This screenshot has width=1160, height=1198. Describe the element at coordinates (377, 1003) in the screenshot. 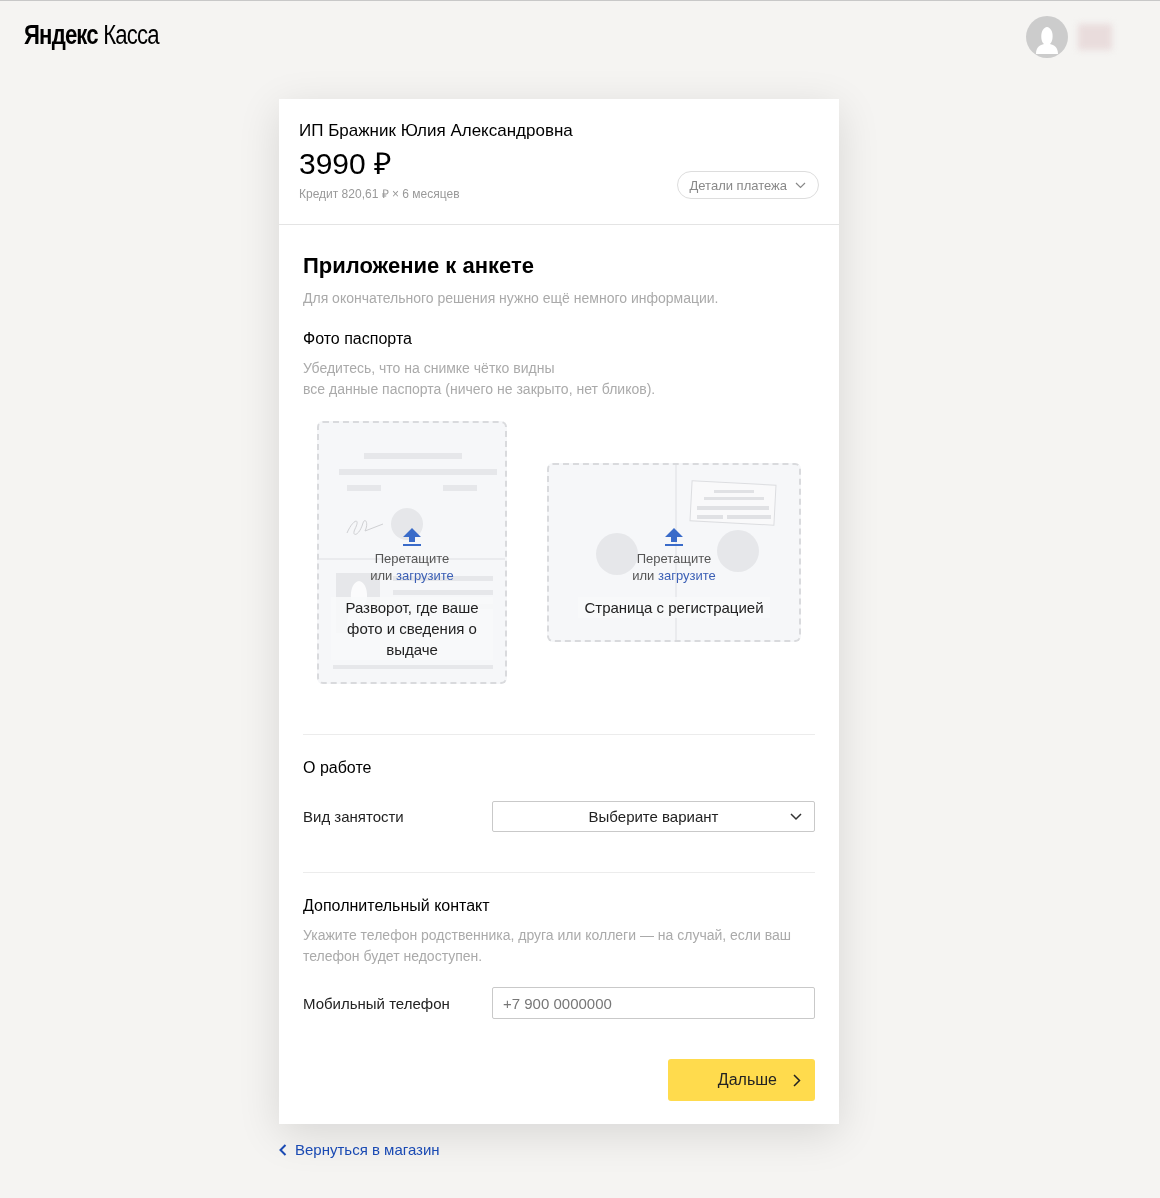

I see `field-label: Мобильный телефон` at that location.